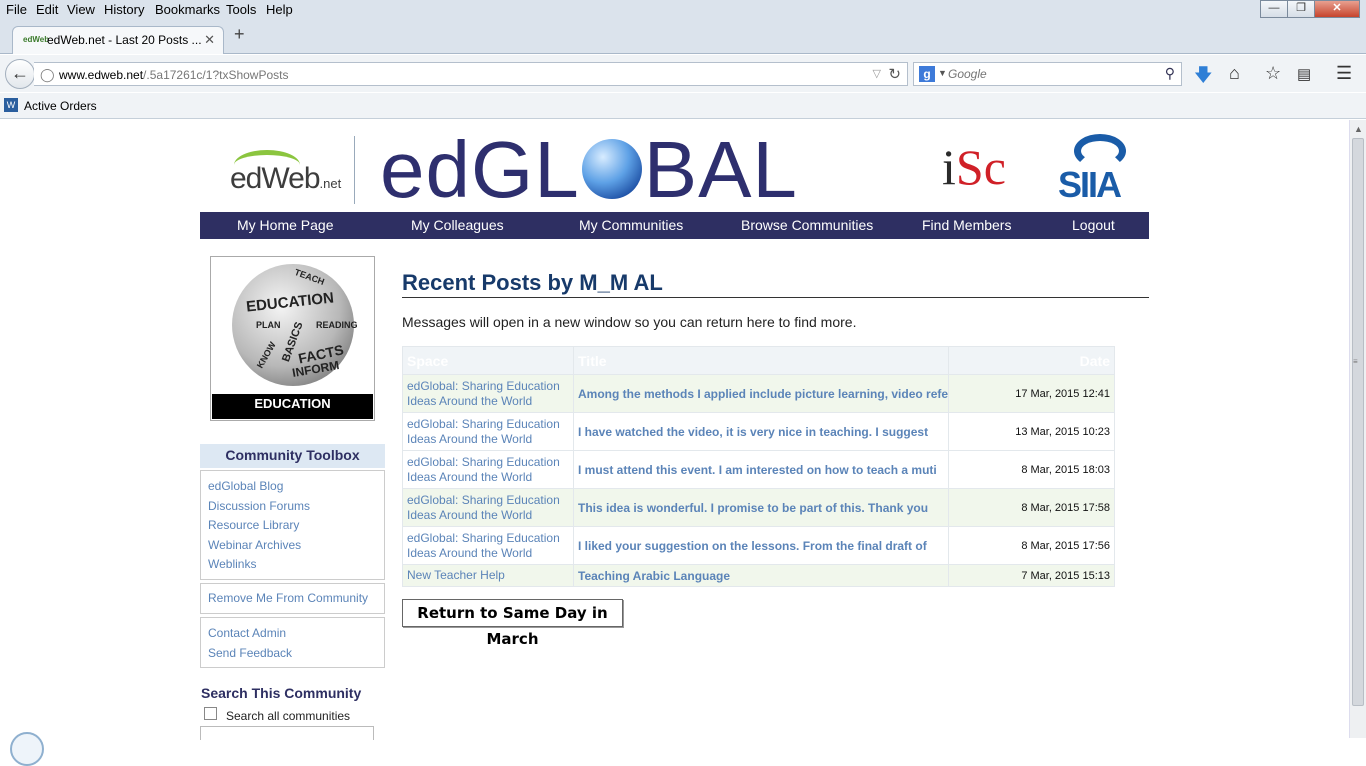  I want to click on download-icon: 🡇, so click(1203, 78).